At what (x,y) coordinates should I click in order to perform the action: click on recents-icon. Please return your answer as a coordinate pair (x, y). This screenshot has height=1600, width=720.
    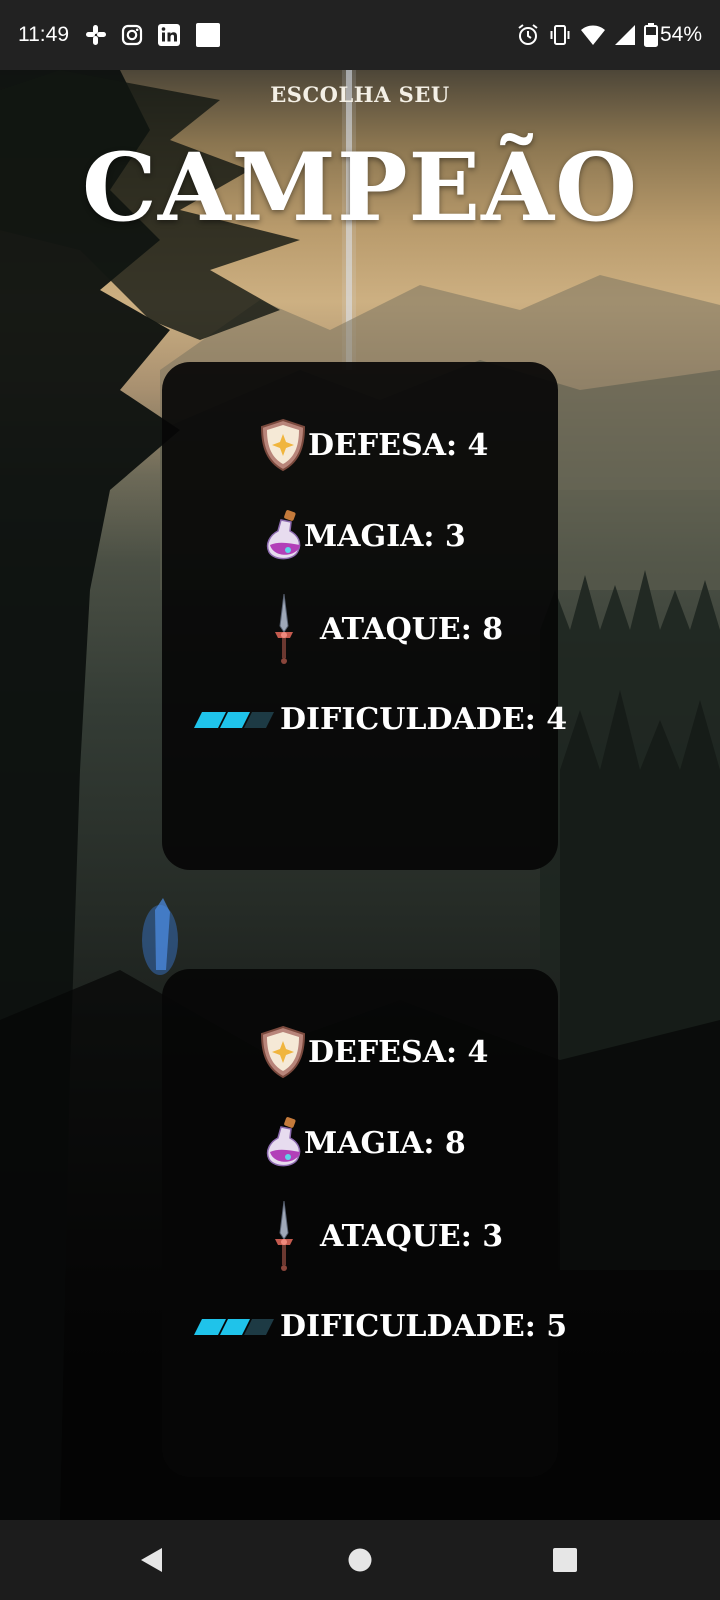
    Looking at the image, I should click on (565, 1560).